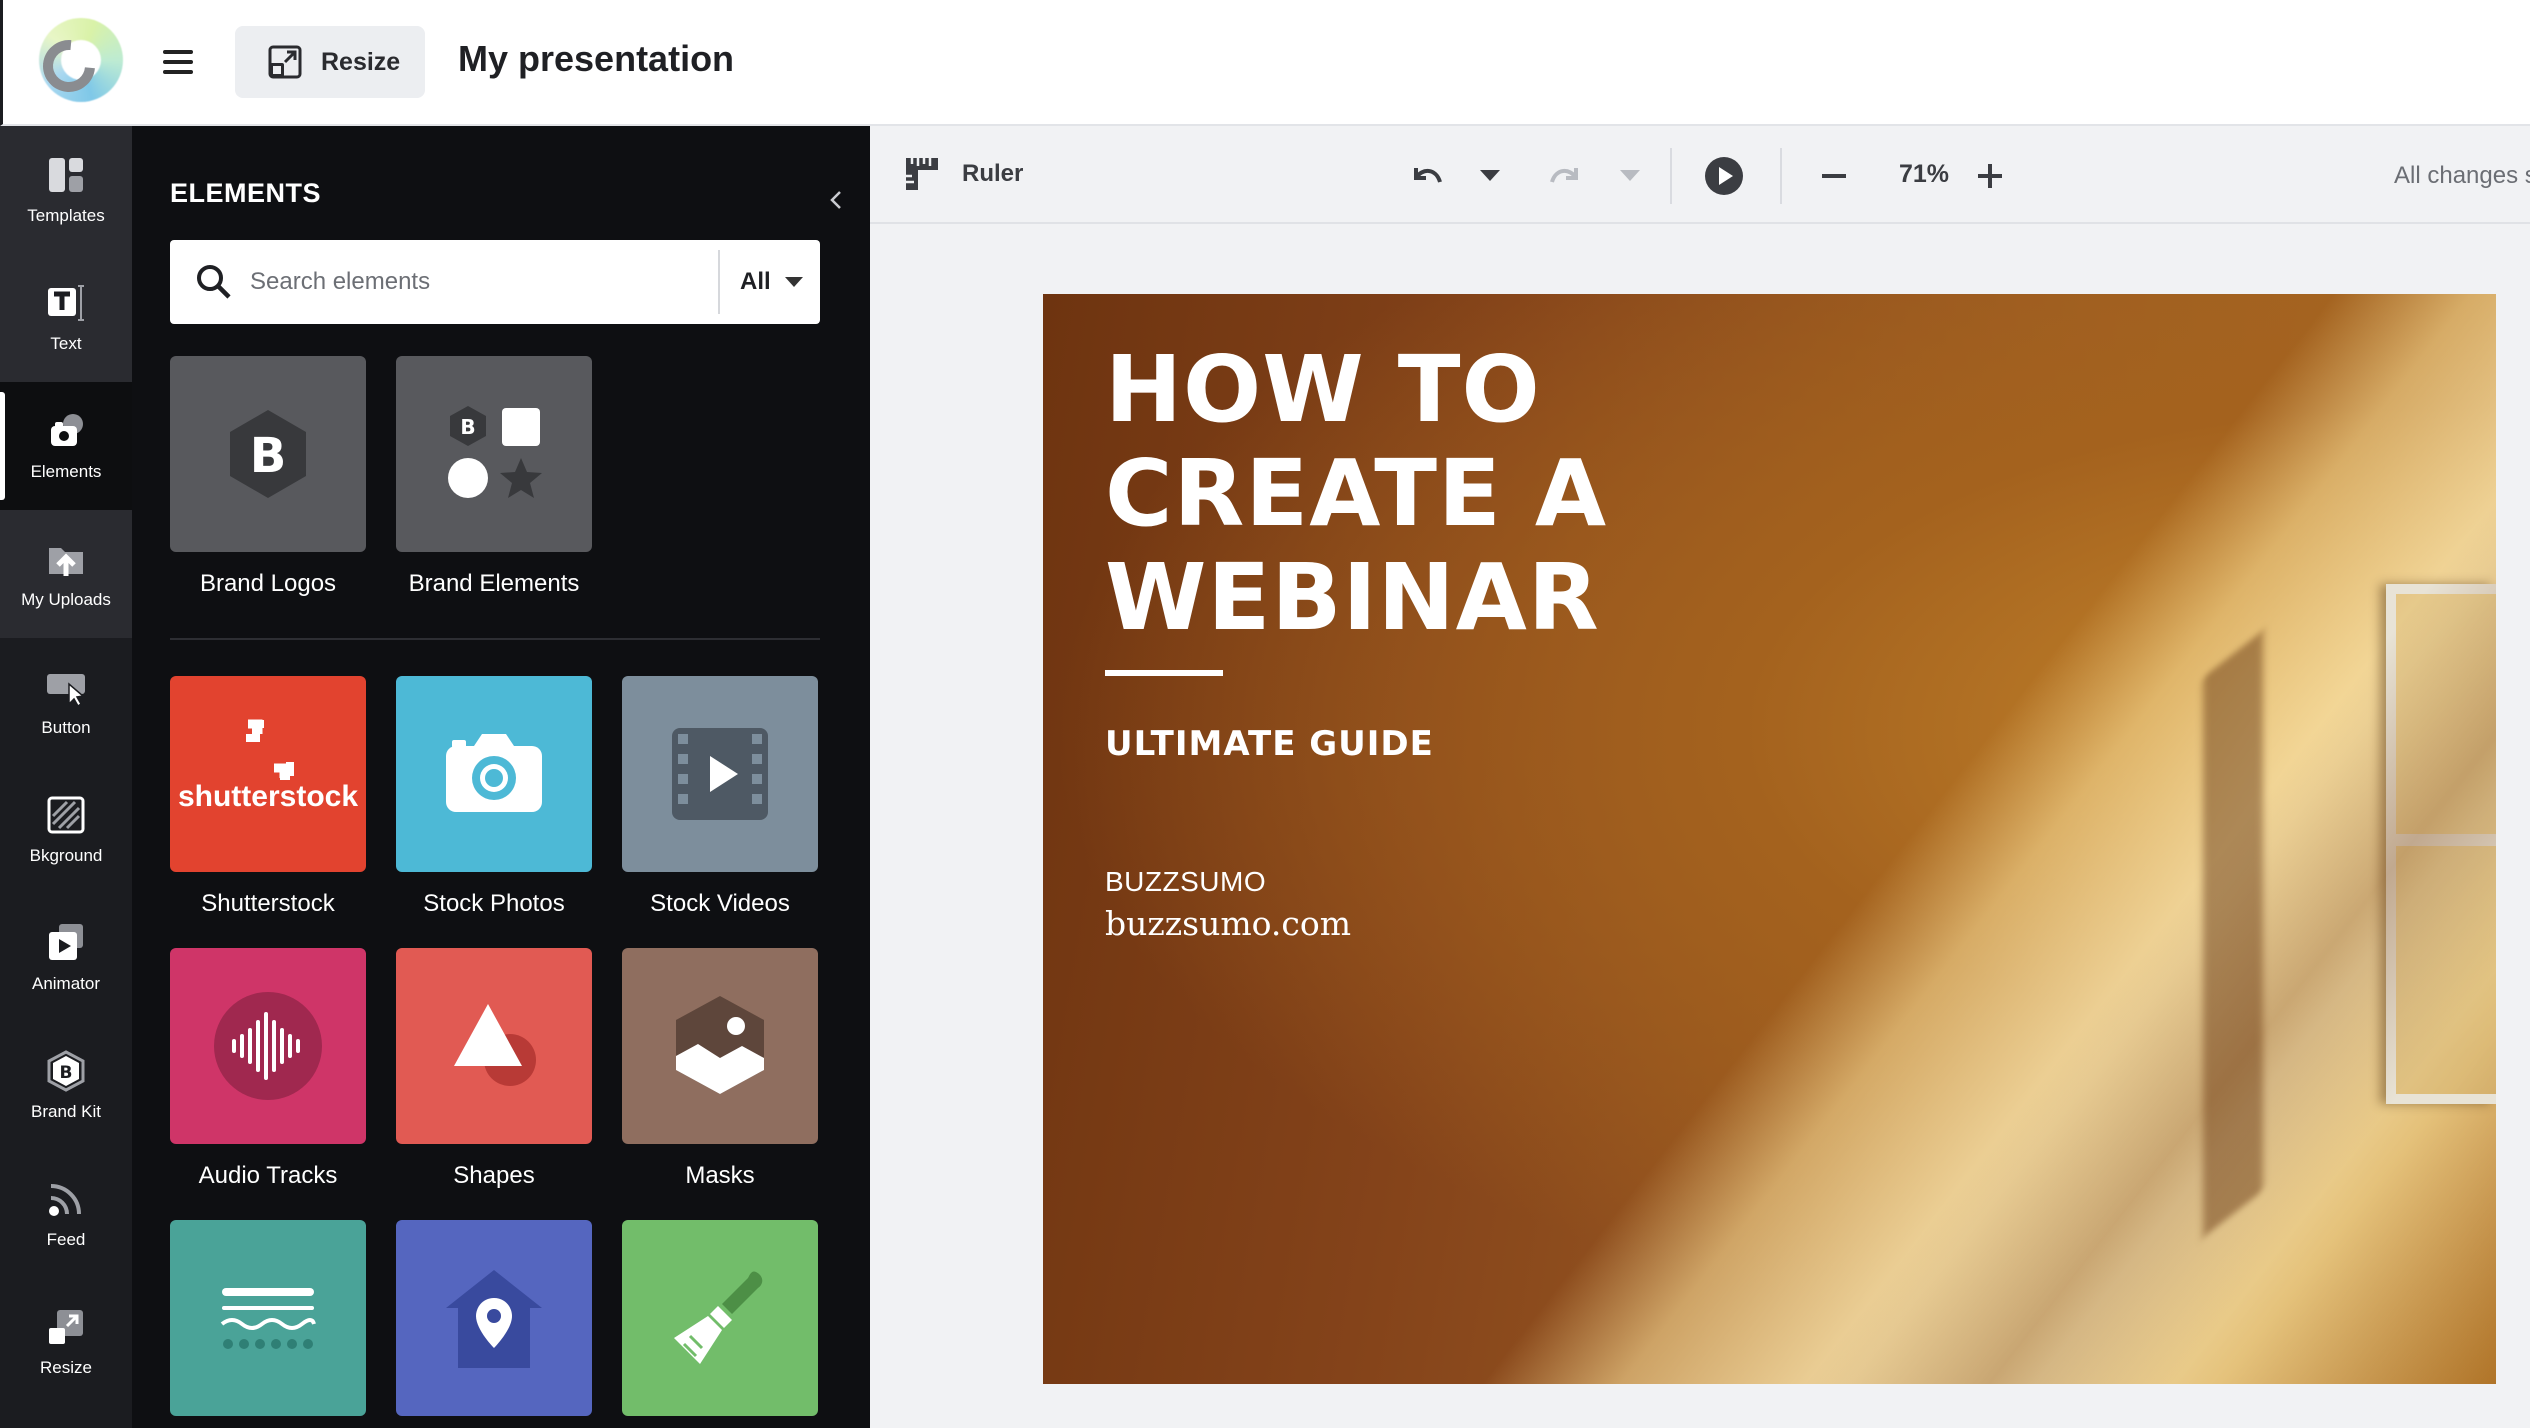 The width and height of the screenshot is (2530, 1428). I want to click on rail-item-label: Bkground, so click(66, 855).